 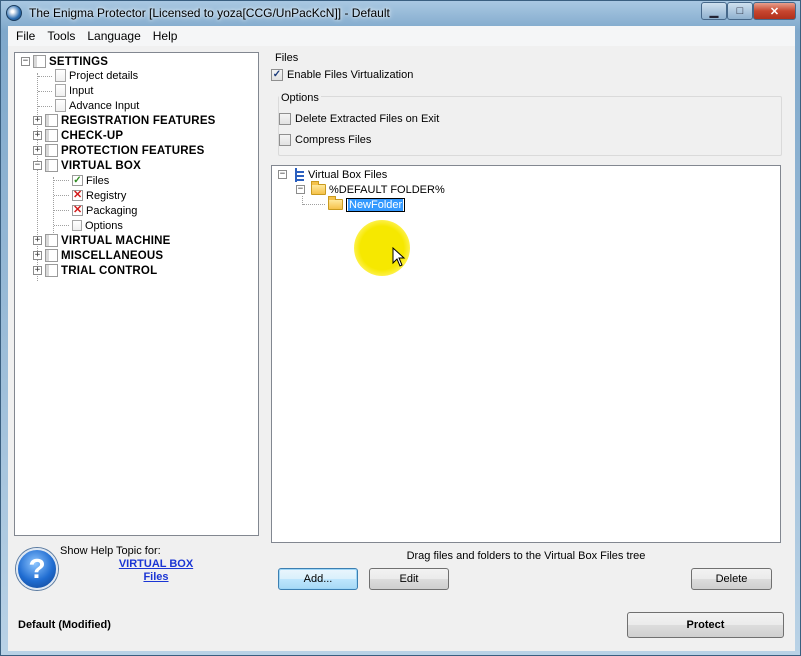 I want to click on tree-item-project-details: Project details, so click(x=96, y=75).